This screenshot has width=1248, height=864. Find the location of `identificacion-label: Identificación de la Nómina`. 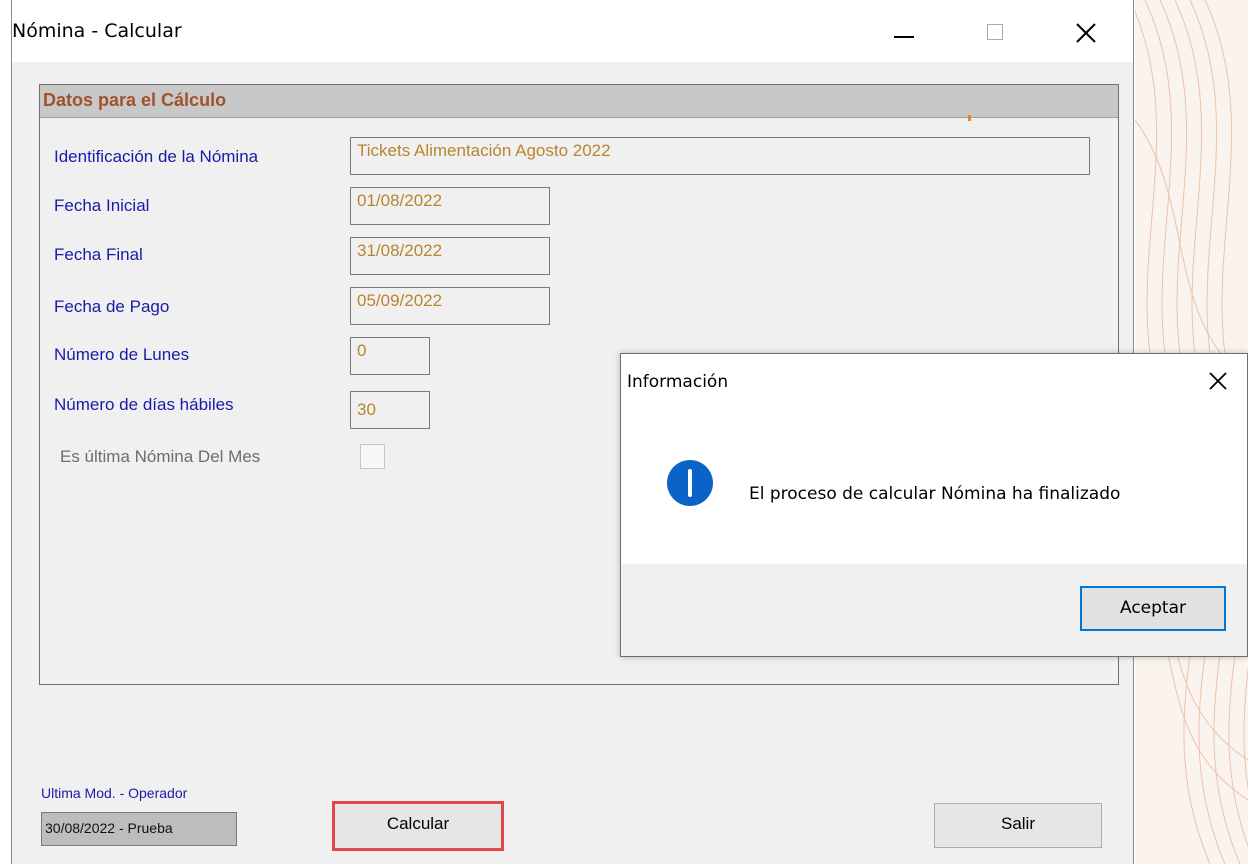

identificacion-label: Identificación de la Nómina is located at coordinates (156, 156).